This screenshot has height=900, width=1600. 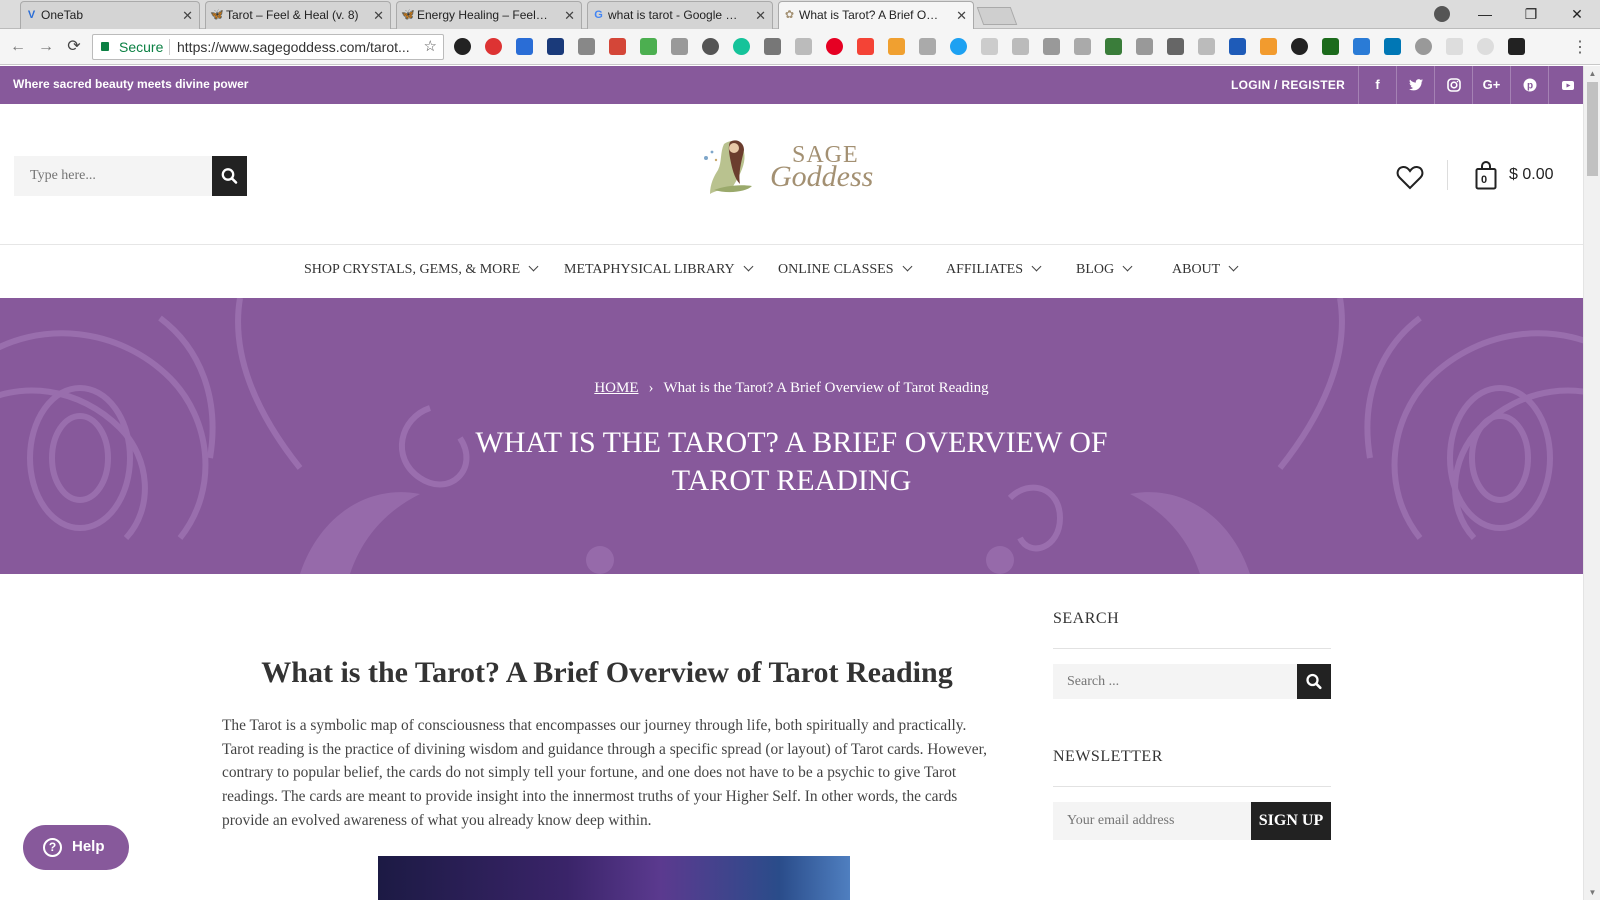 What do you see at coordinates (110, 15) in the screenshot?
I see `browser-tab-onetab: V OneTab ✕` at bounding box center [110, 15].